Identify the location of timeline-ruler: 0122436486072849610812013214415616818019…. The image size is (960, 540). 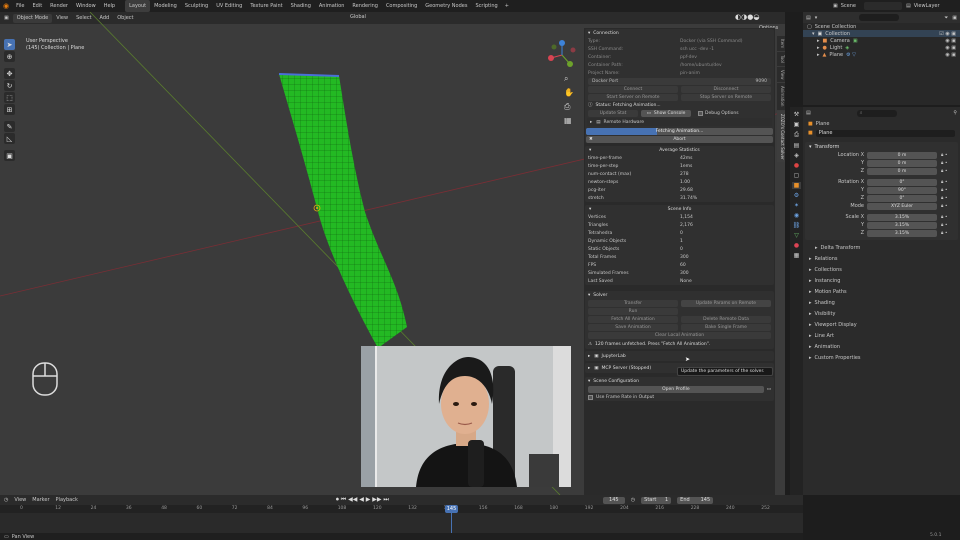
(401, 509).